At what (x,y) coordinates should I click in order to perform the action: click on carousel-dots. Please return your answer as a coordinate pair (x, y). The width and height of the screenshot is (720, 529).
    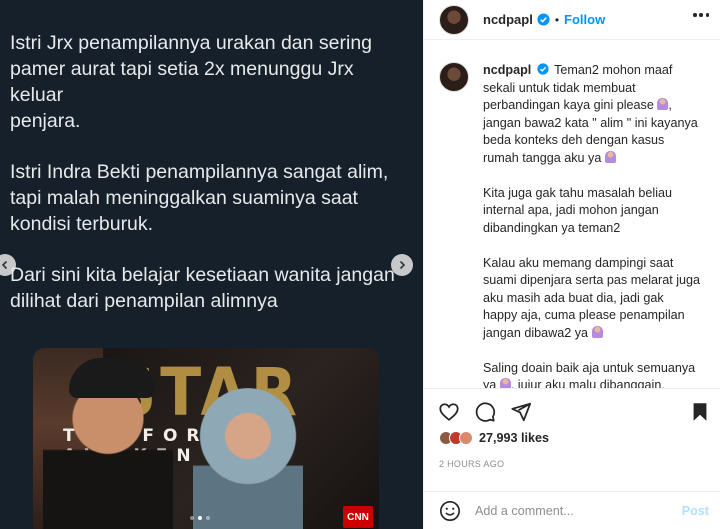
    Looking at the image, I should click on (200, 518).